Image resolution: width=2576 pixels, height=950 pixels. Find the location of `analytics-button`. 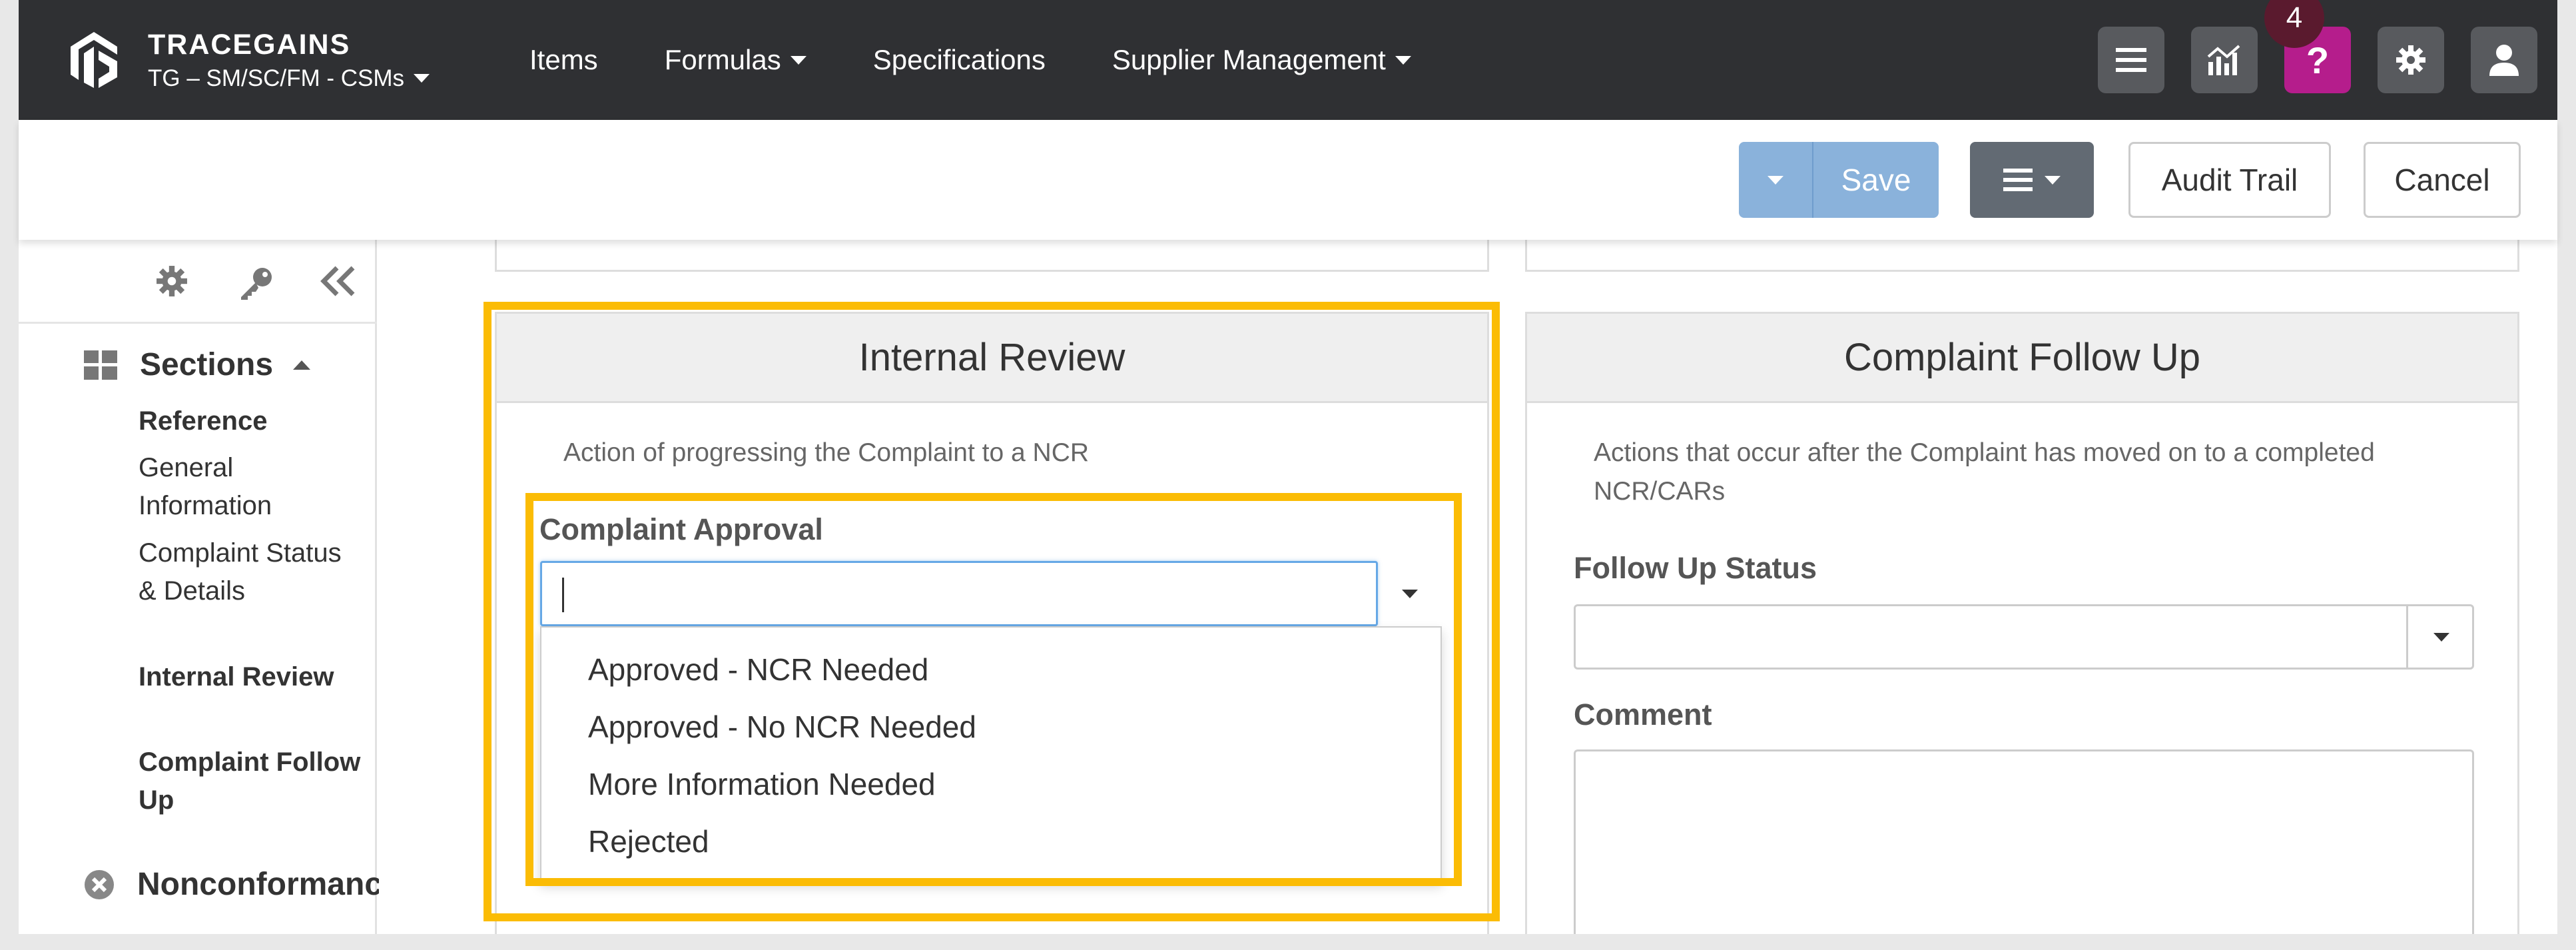

analytics-button is located at coordinates (2224, 60).